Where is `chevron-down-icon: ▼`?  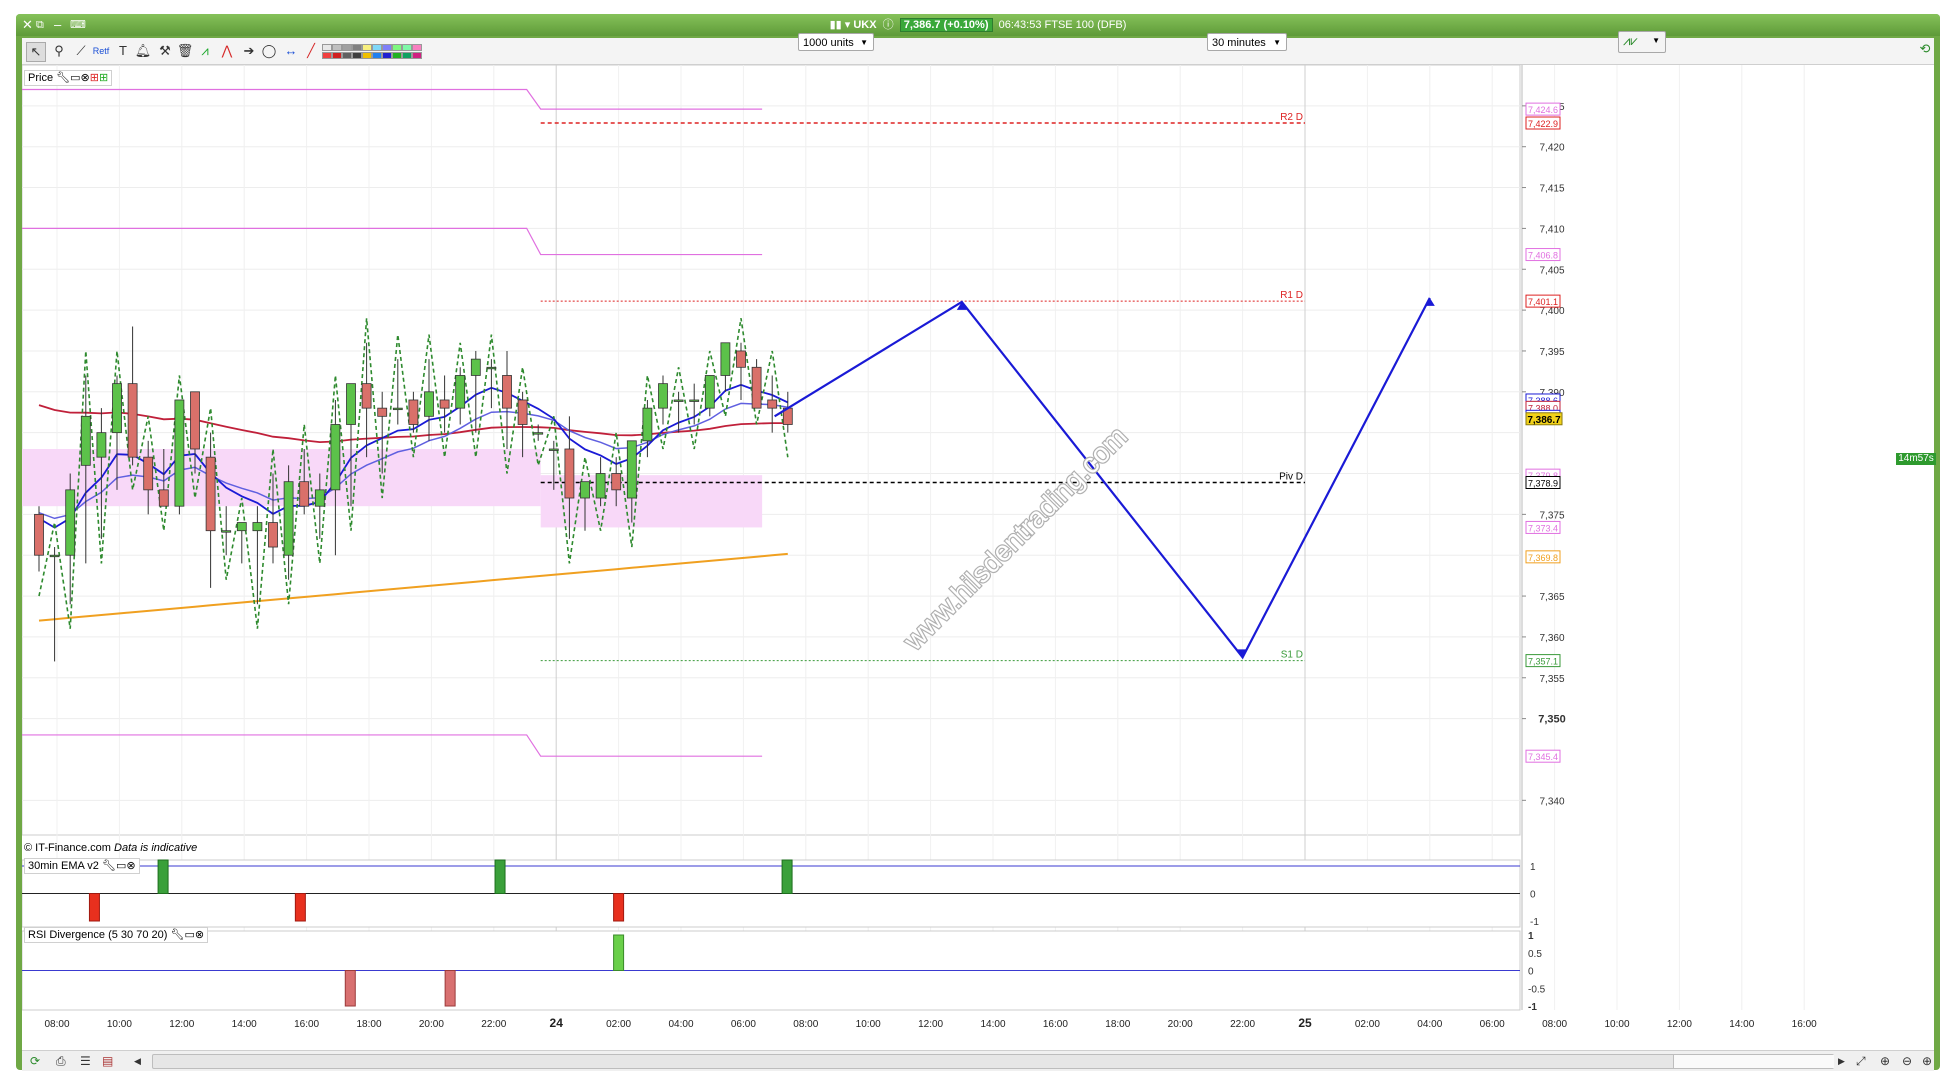
chevron-down-icon: ▼ is located at coordinates (1277, 42).